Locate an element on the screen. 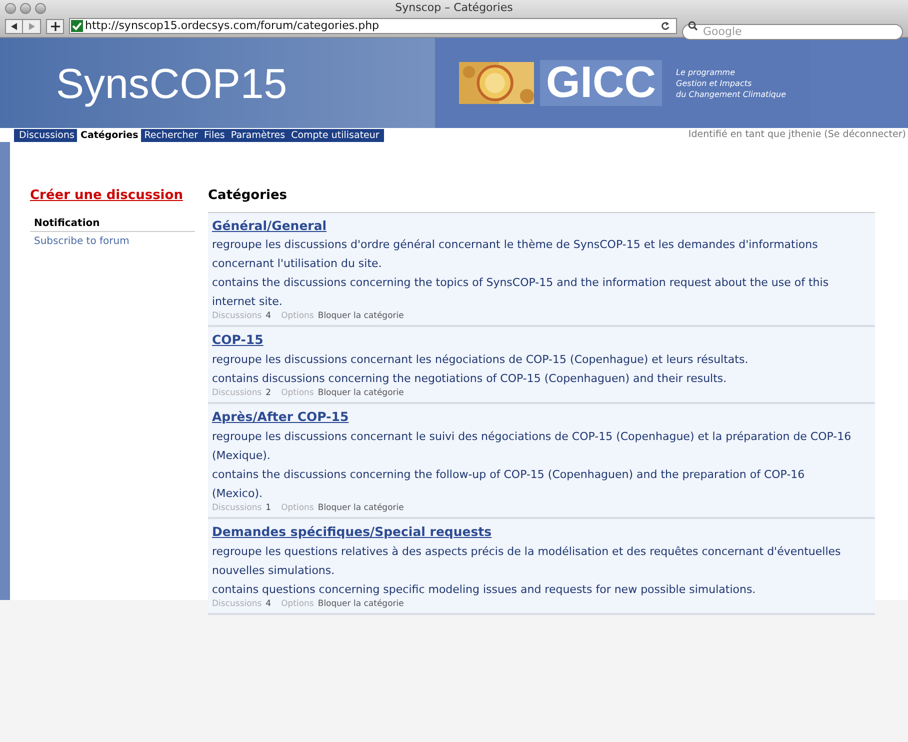  back-button is located at coordinates (14, 26).